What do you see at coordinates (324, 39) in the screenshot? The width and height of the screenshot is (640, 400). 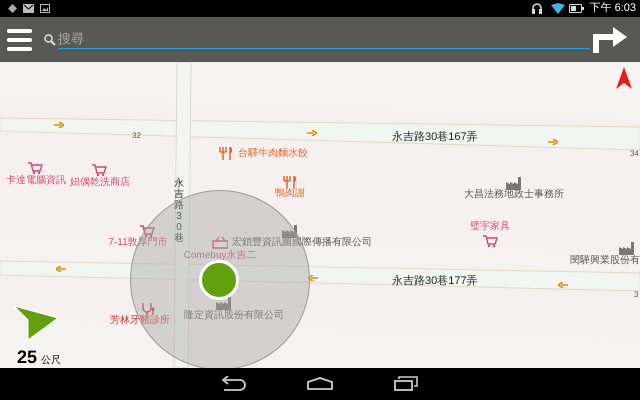 I see `search-field: 搜尋` at bounding box center [324, 39].